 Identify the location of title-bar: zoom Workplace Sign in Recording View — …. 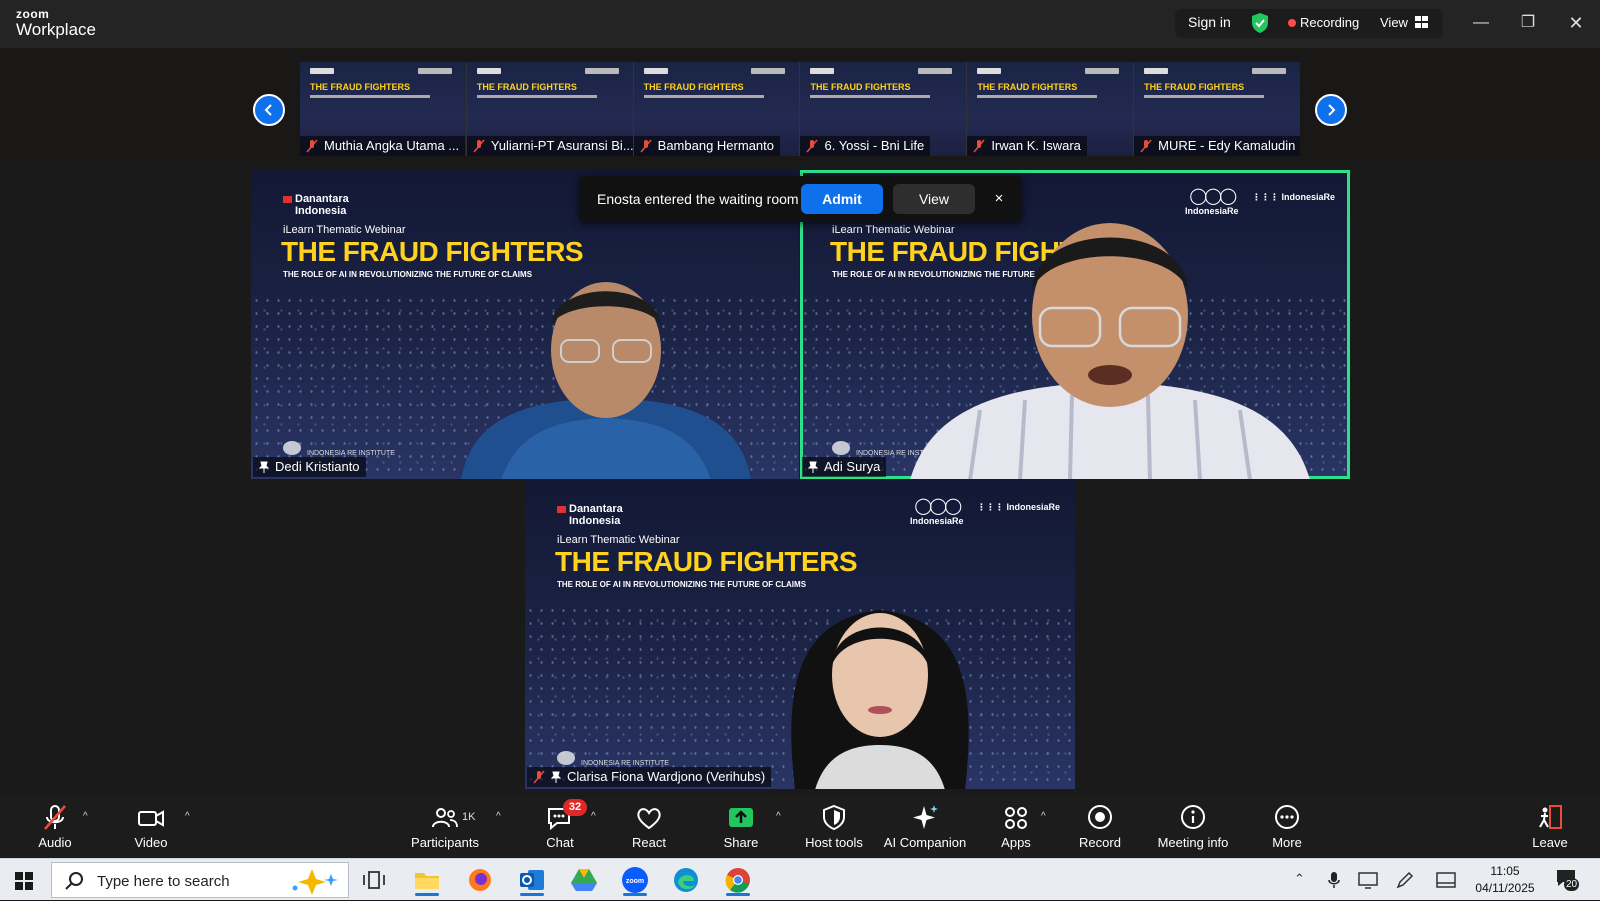
(800, 24).